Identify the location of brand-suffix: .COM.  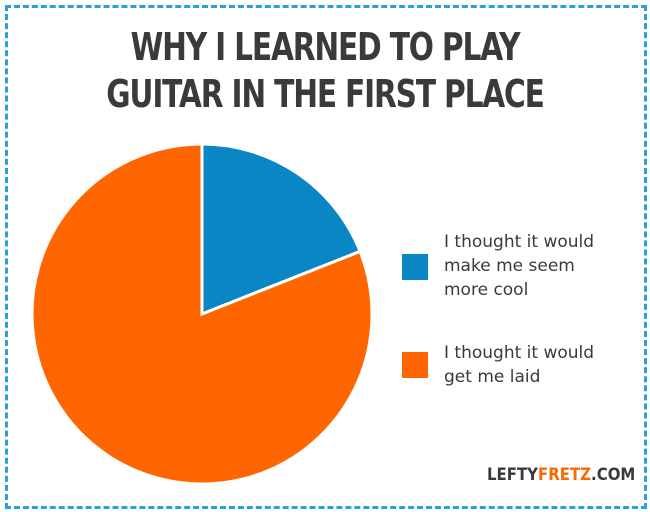
(613, 475).